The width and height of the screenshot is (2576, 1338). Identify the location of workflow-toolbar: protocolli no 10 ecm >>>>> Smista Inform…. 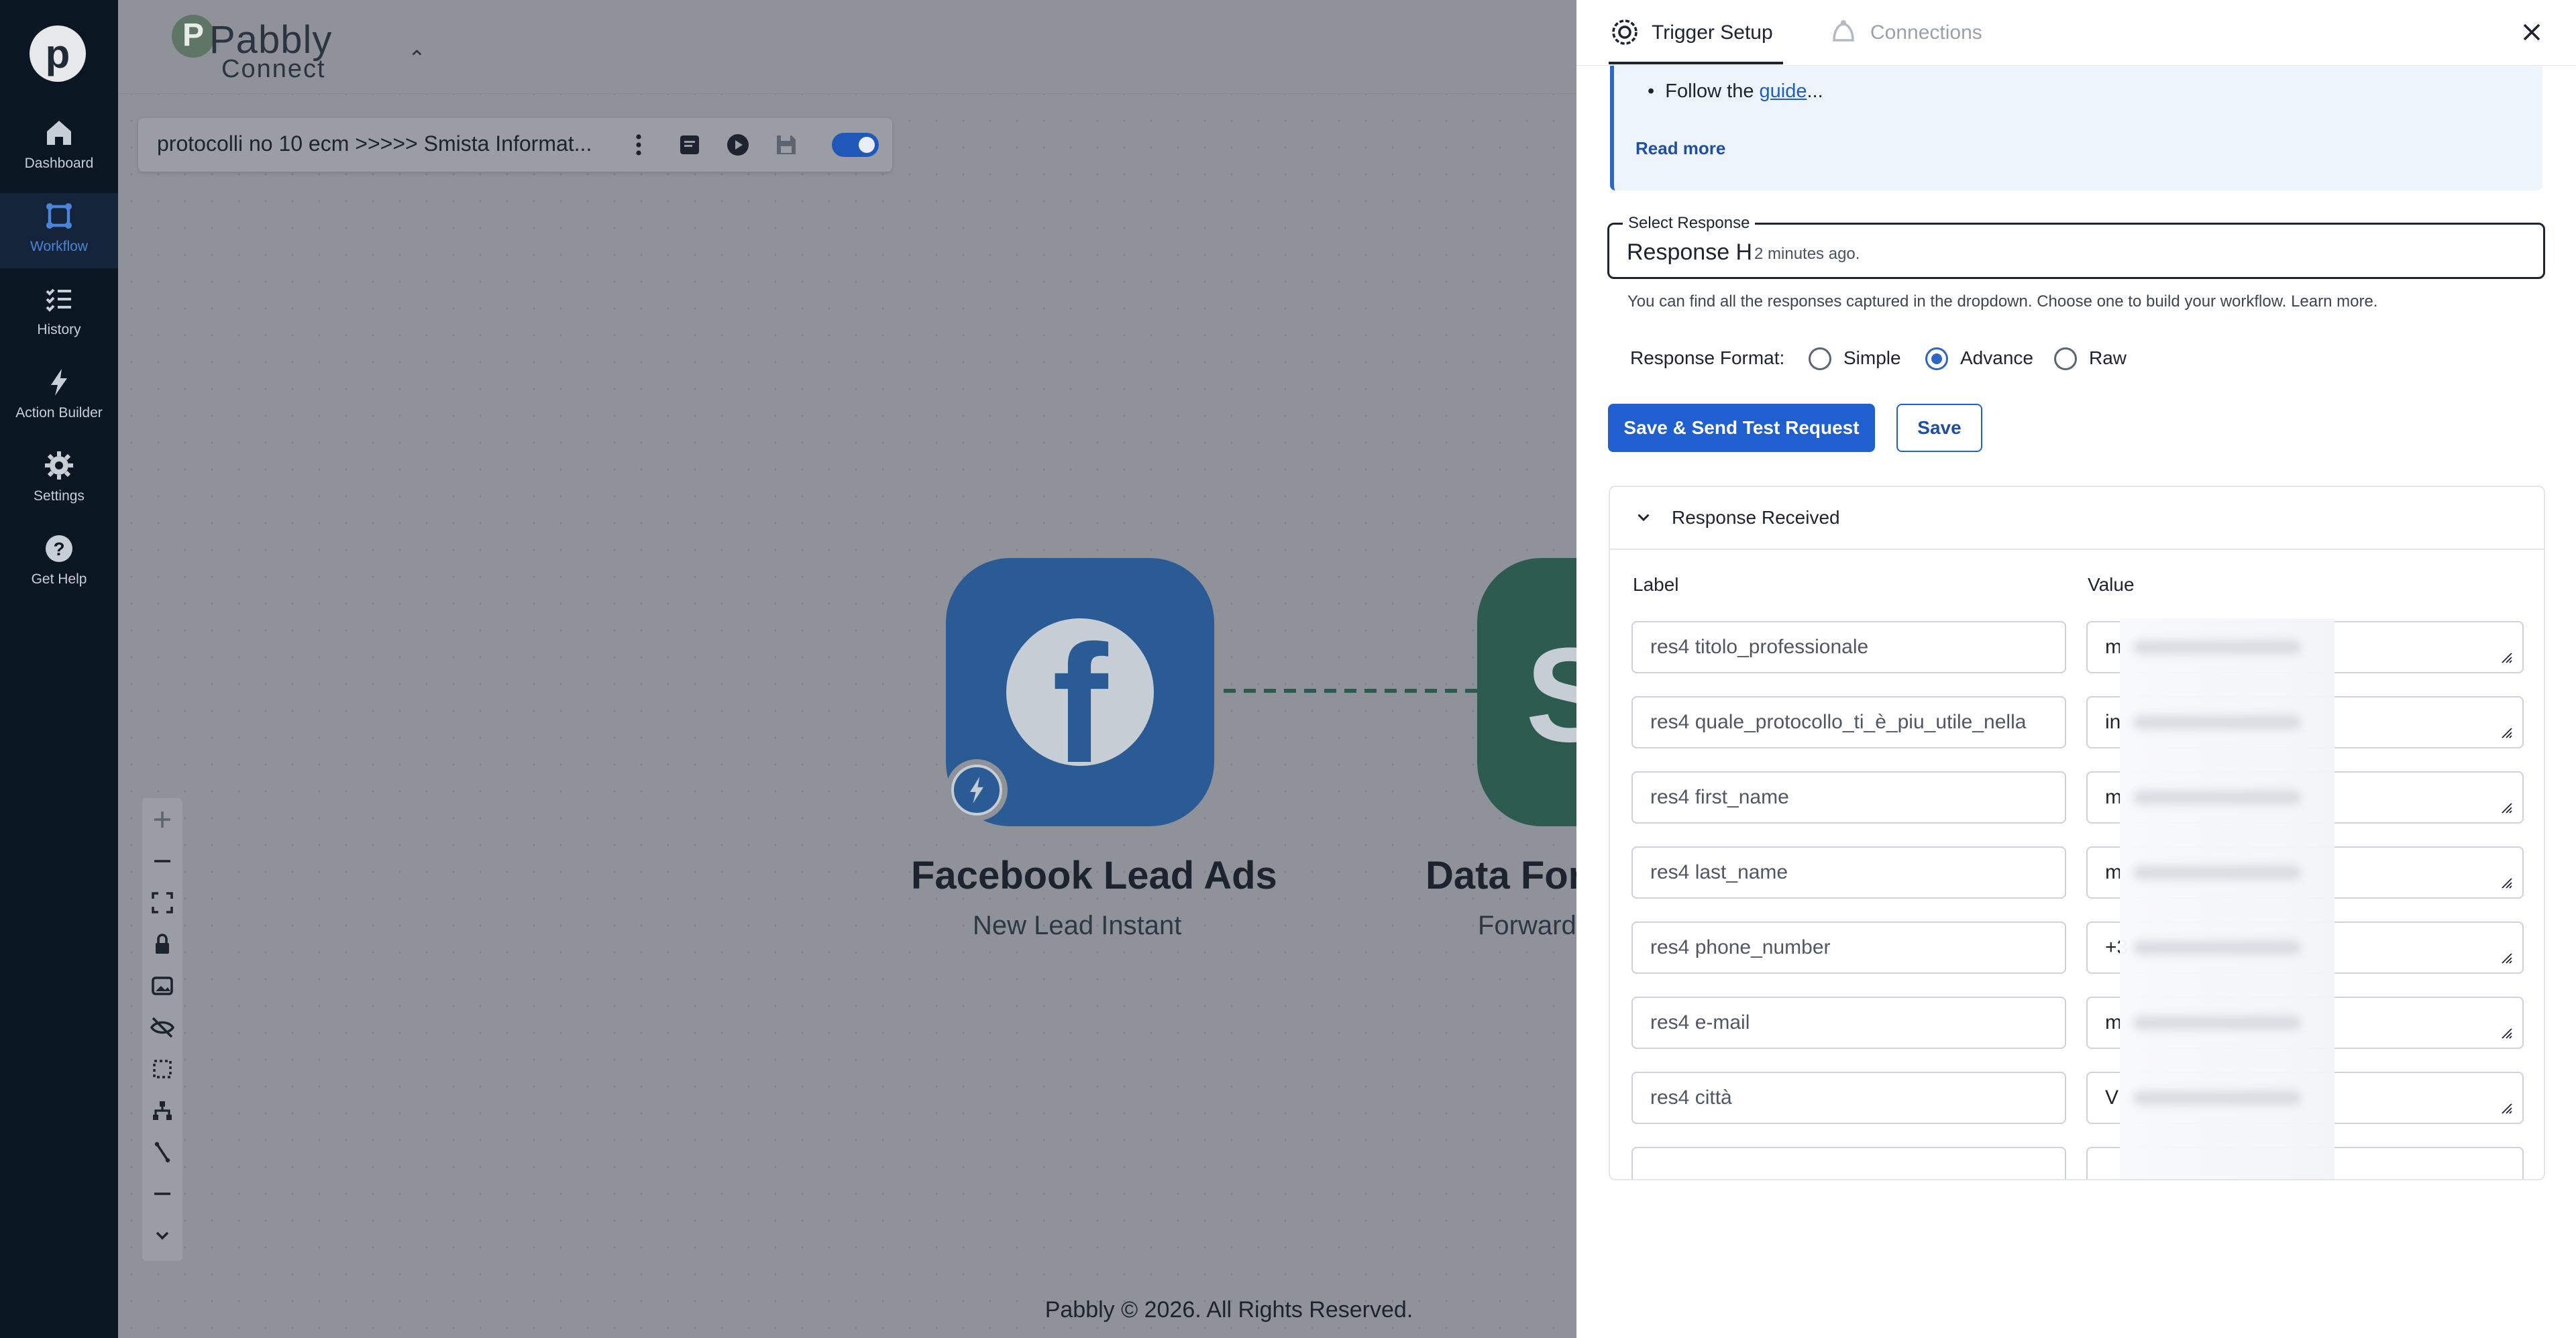
(515, 145).